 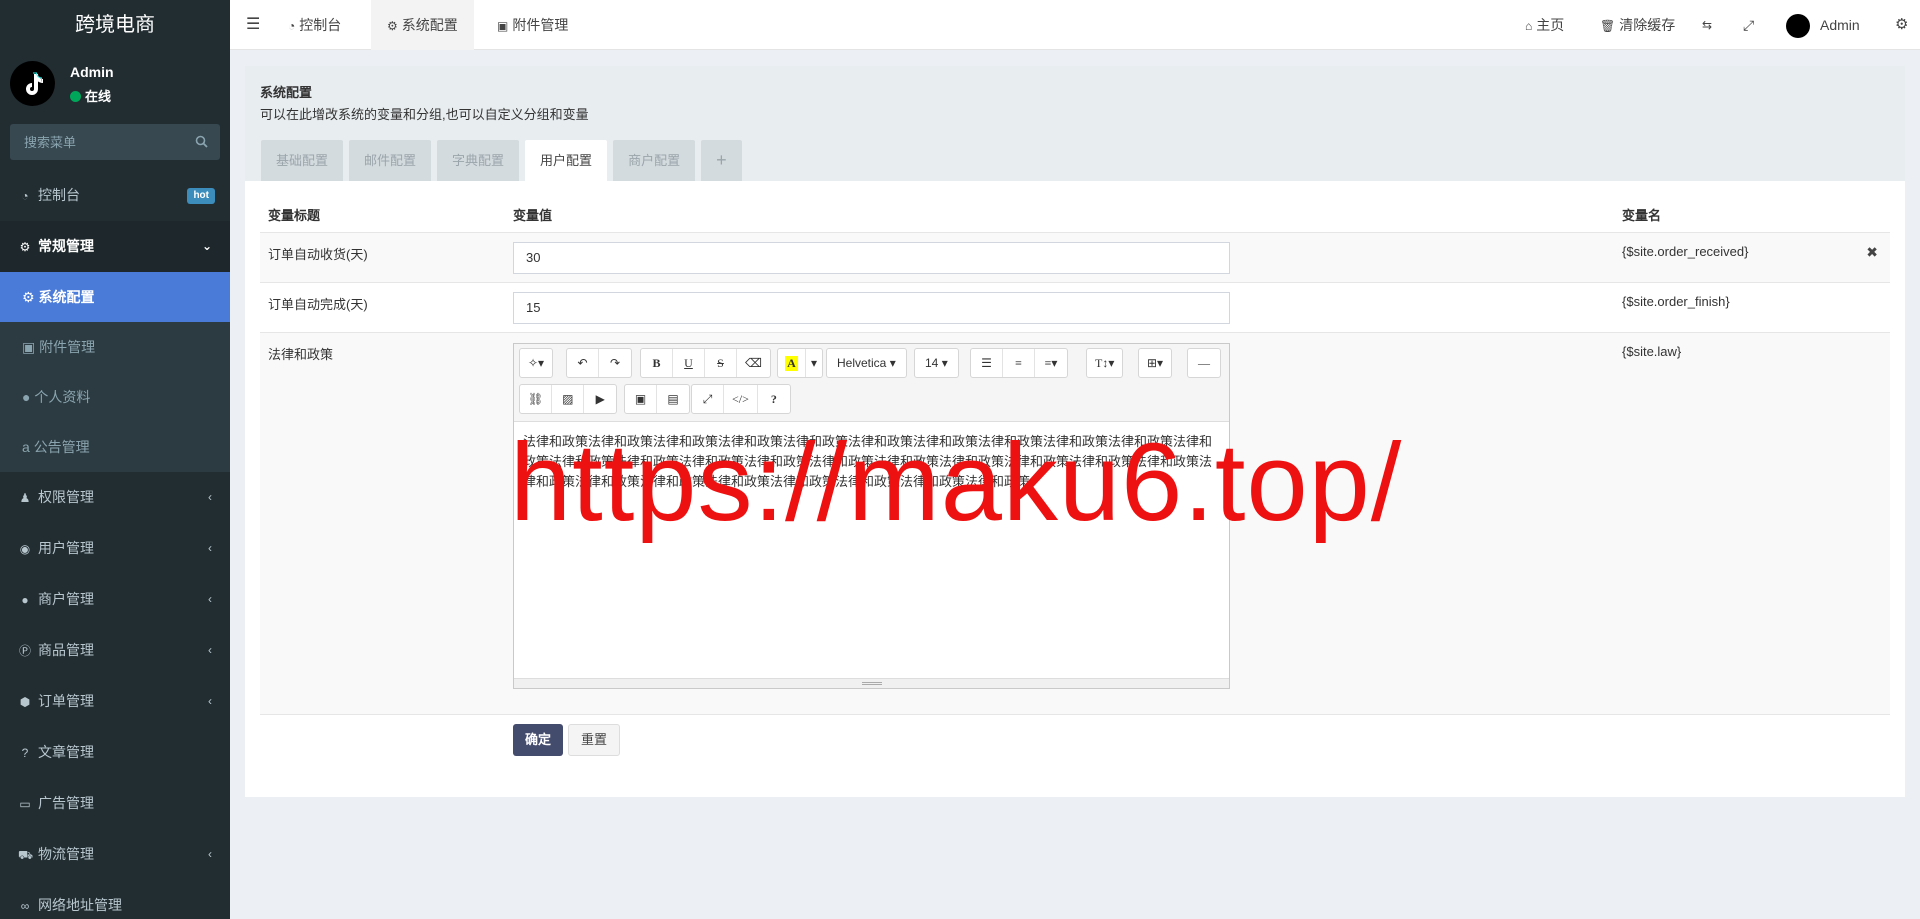 What do you see at coordinates (536, 363) in the screenshot?
I see `magic-icon: ✧▾` at bounding box center [536, 363].